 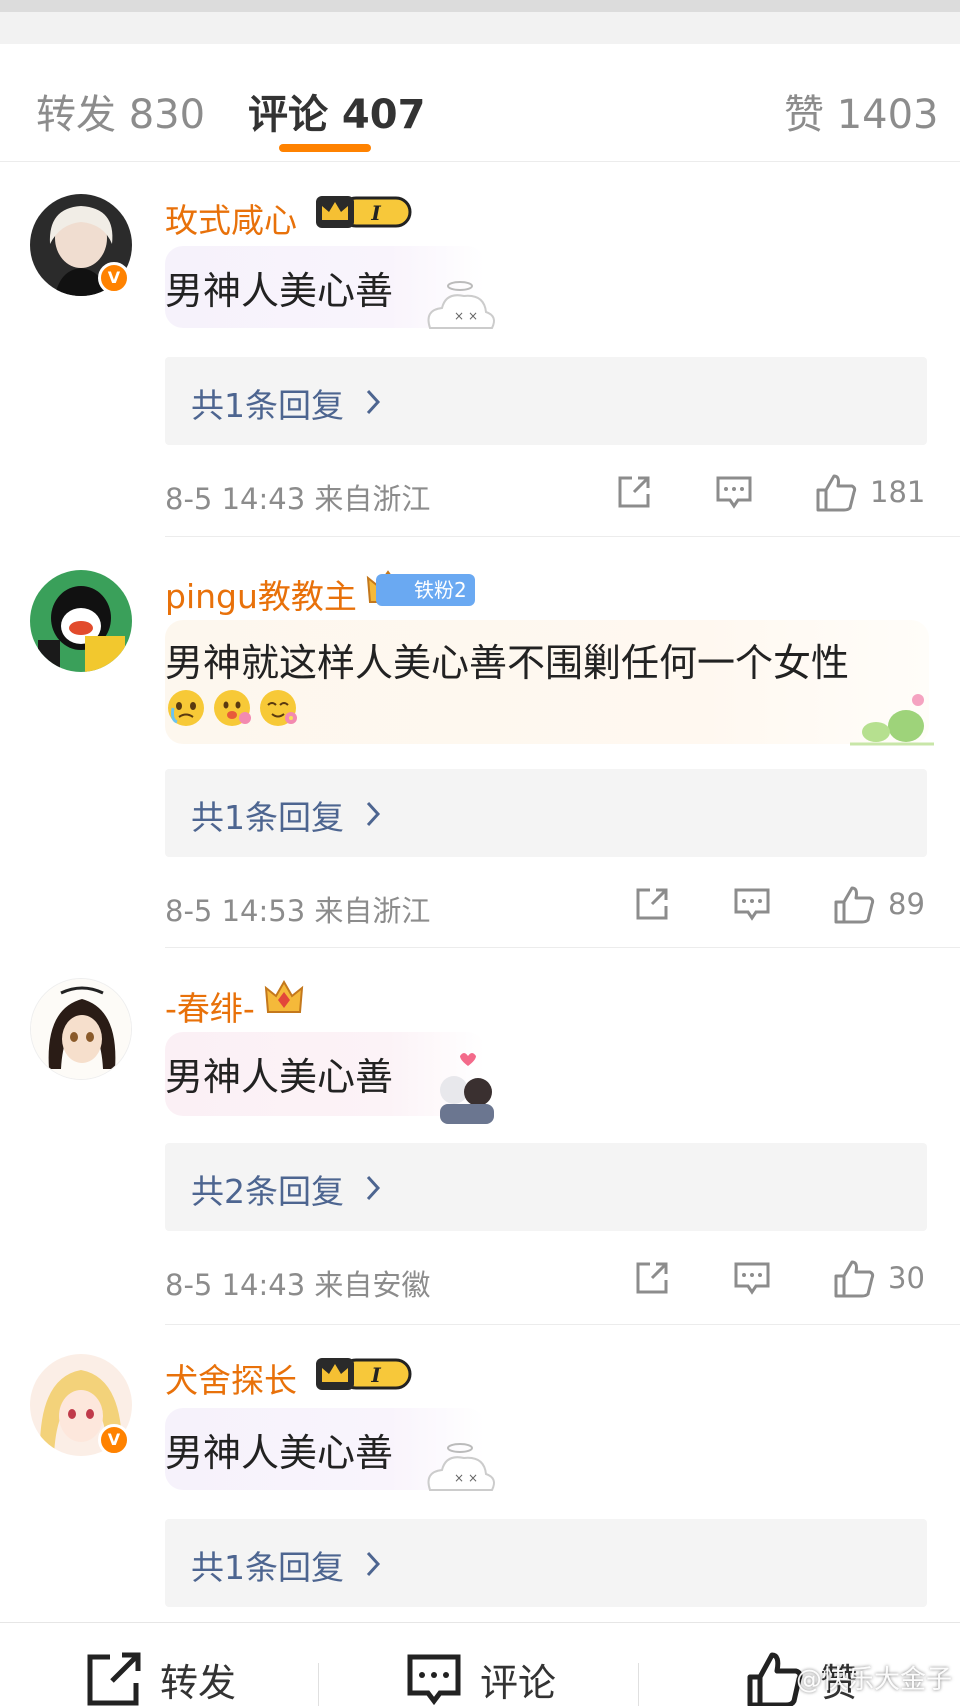 I want to click on emoji-row, so click(x=232, y=707).